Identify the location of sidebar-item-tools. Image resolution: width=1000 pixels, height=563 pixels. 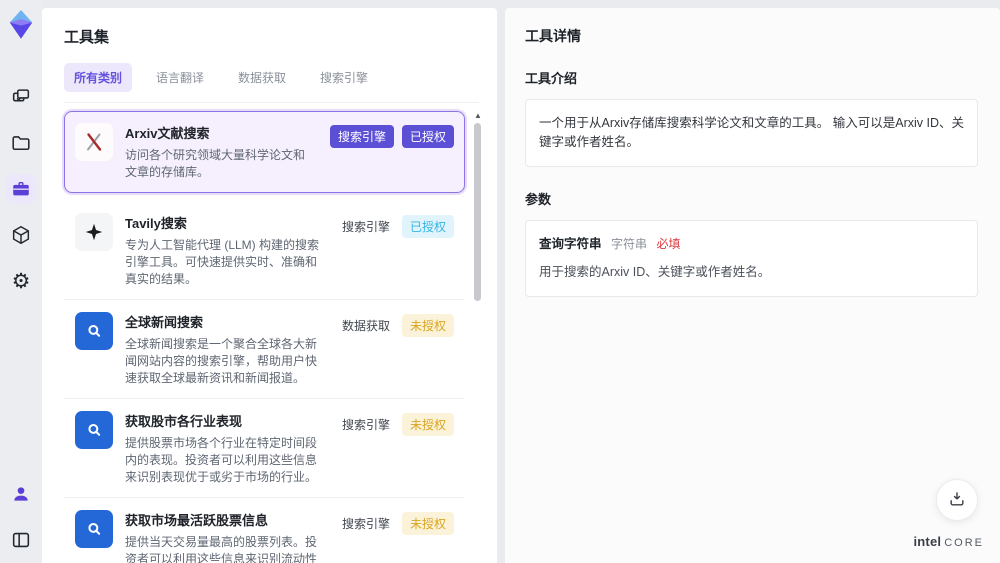
(21, 189).